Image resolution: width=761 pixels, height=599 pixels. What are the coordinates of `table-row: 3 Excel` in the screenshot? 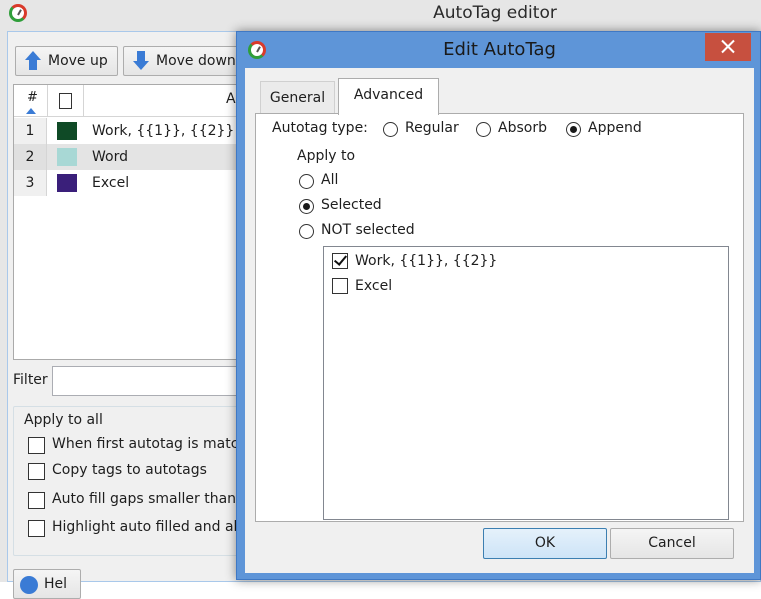 It's located at (128, 183).